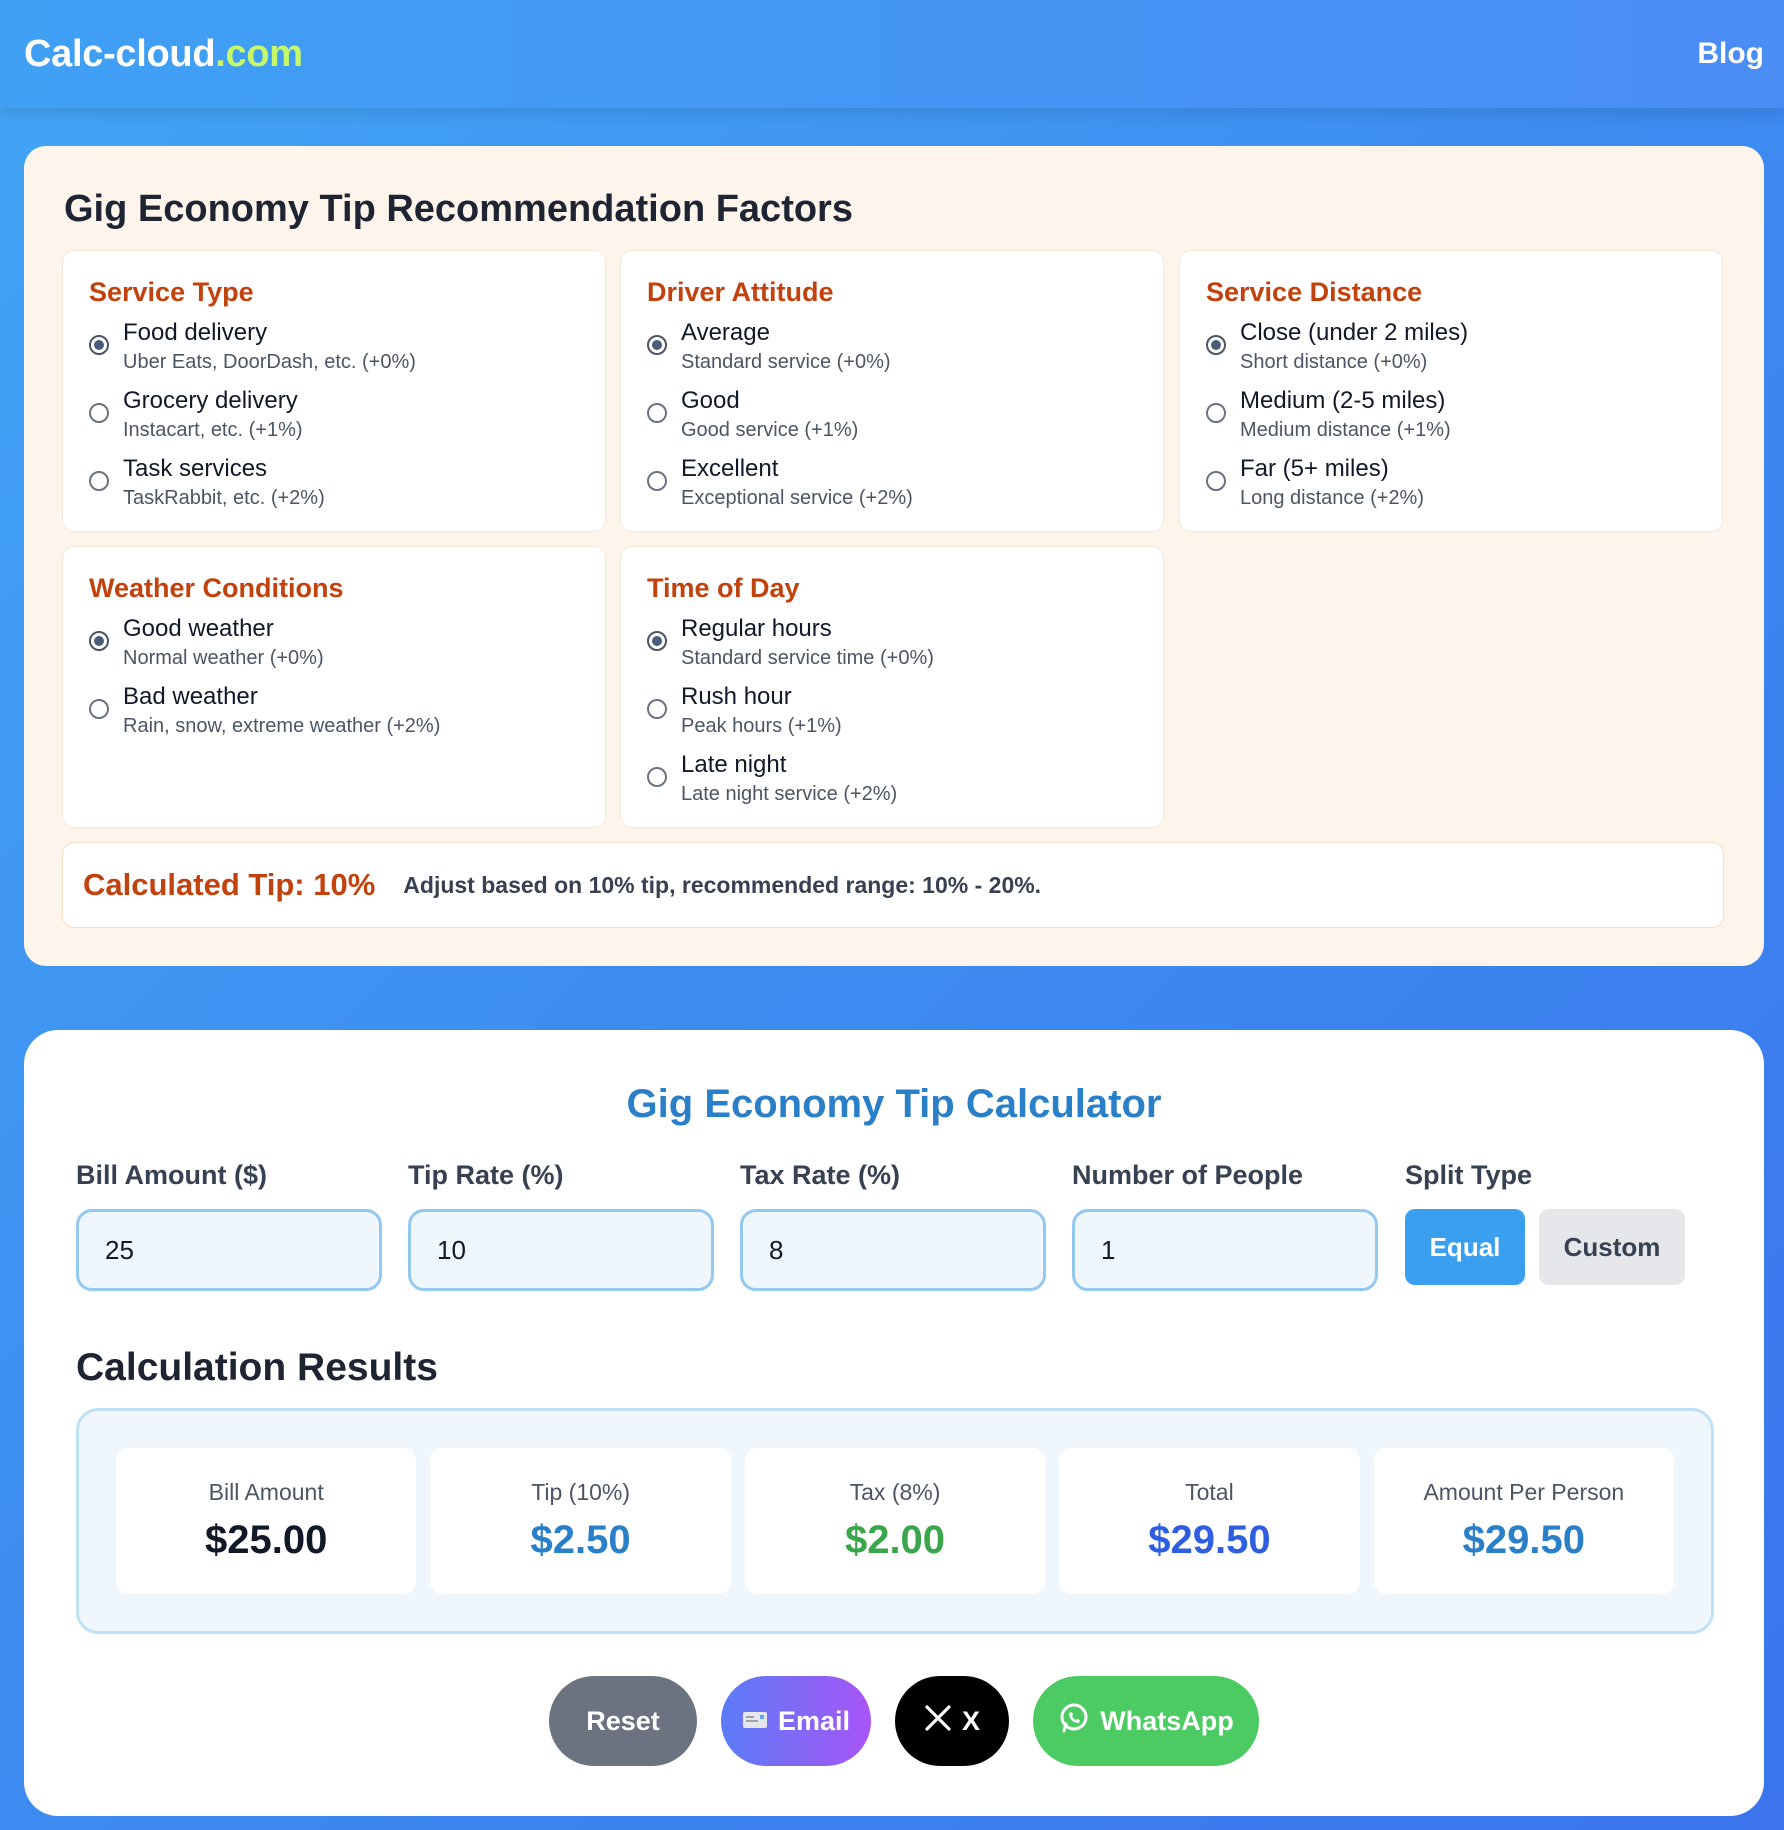 Image resolution: width=1784 pixels, height=1830 pixels. Describe the element at coordinates (266, 1492) in the screenshot. I see `result-label: Bill Amount` at that location.